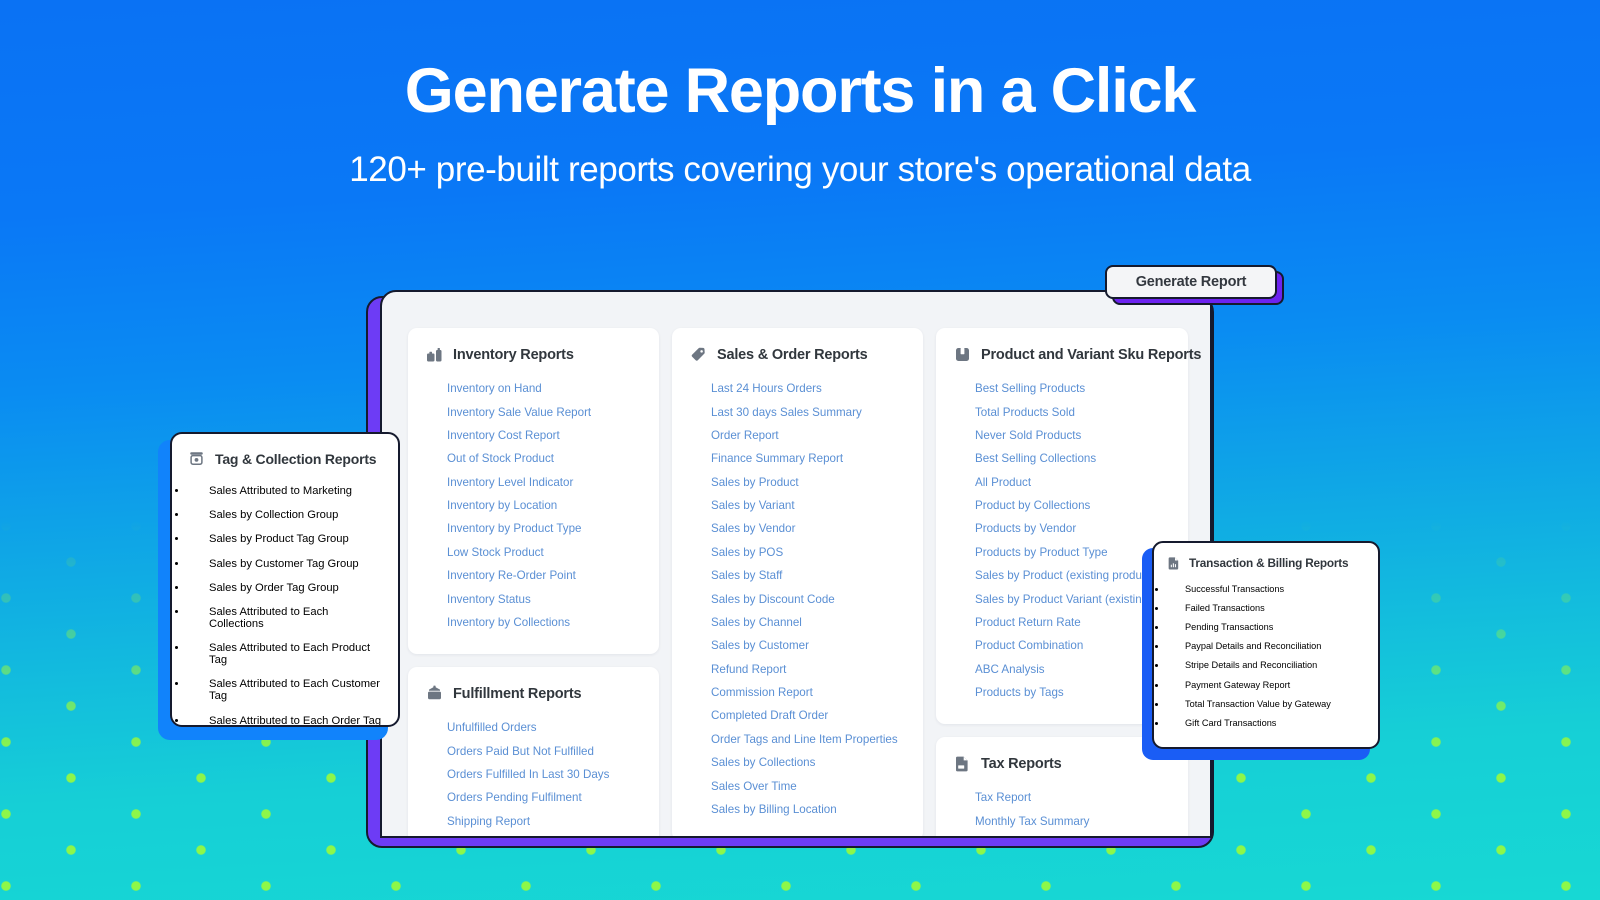 This screenshot has width=1600, height=900. What do you see at coordinates (962, 354) in the screenshot?
I see `product-icon` at bounding box center [962, 354].